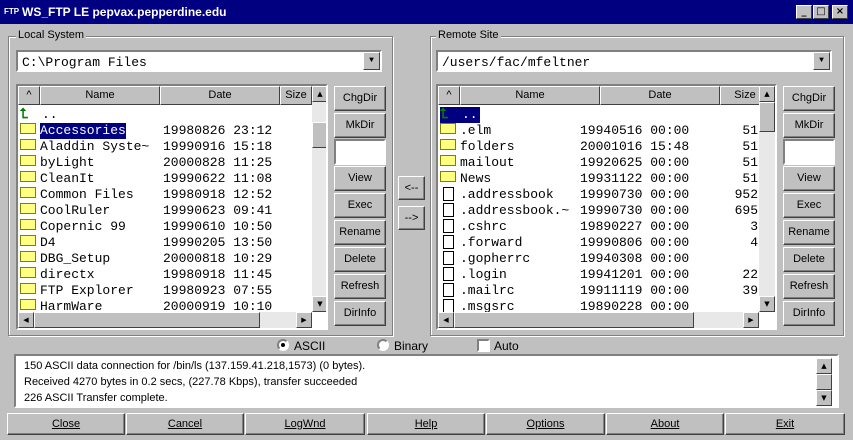 This screenshot has width=853, height=440. What do you see at coordinates (660, 95) in the screenshot?
I see `remote-col-date: Date` at bounding box center [660, 95].